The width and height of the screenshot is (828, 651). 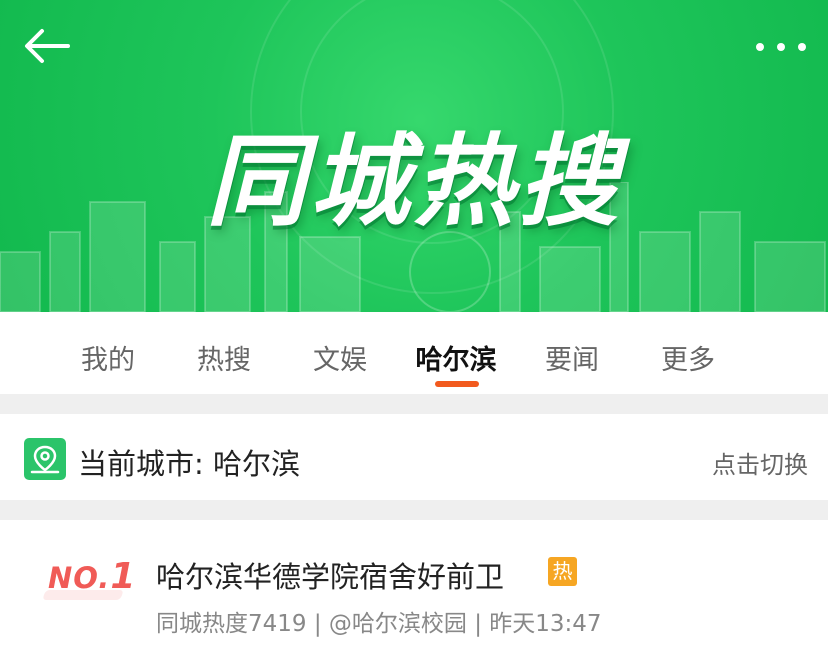 I want to click on rank-badge: NO.1, so click(x=92, y=576).